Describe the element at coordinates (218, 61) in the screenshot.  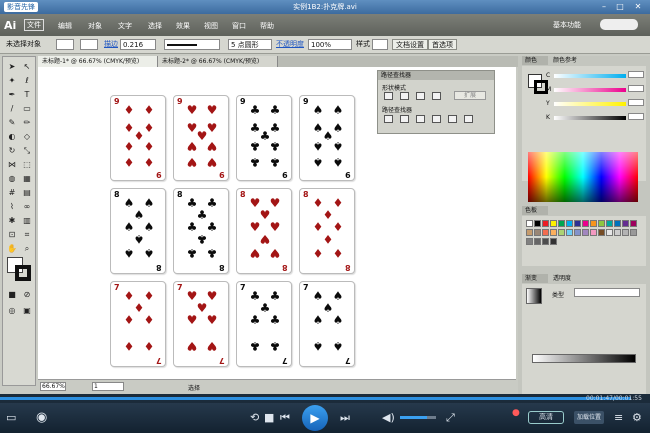
I see `tab-document-2: 未标题-2* @ 66.67% (CMYK/预览)` at that location.